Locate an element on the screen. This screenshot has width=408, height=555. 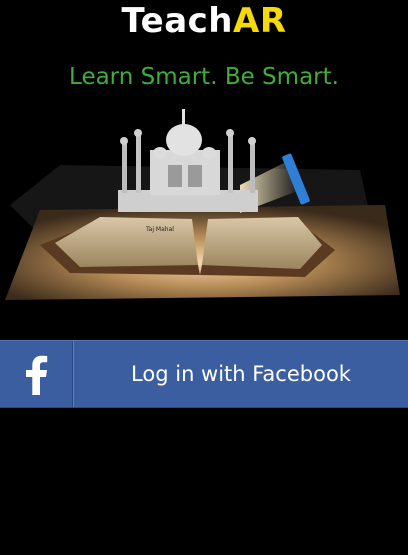
facebook-f-icon is located at coordinates (37, 375).